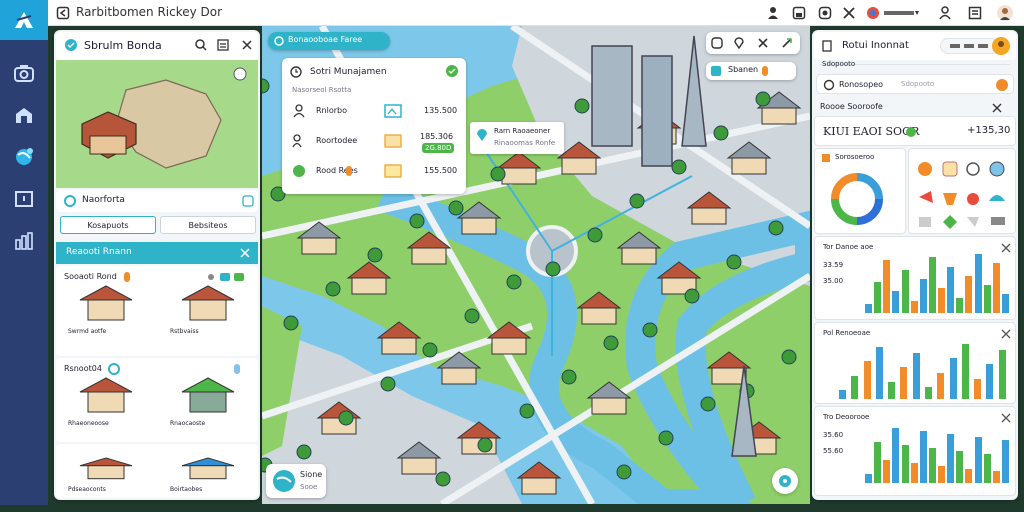 The width and height of the screenshot is (1024, 512). What do you see at coordinates (902, 13) in the screenshot?
I see `profile-menu-icon` at bounding box center [902, 13].